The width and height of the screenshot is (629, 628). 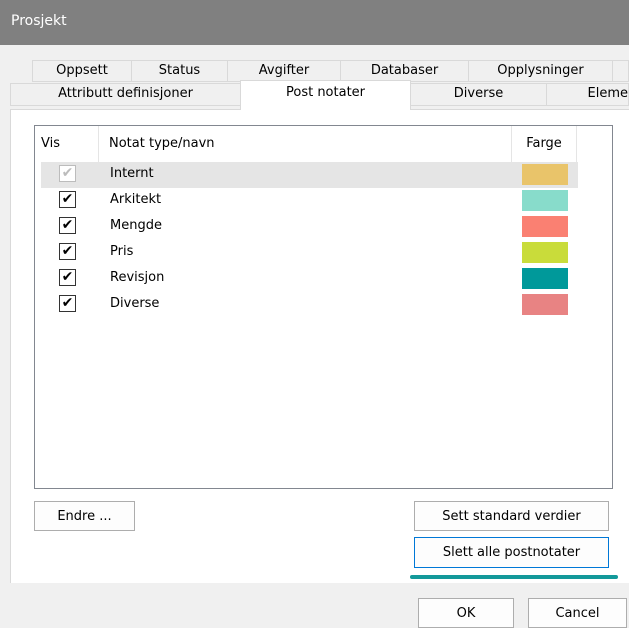 What do you see at coordinates (577, 613) in the screenshot?
I see `cancel-button: Cancel` at bounding box center [577, 613].